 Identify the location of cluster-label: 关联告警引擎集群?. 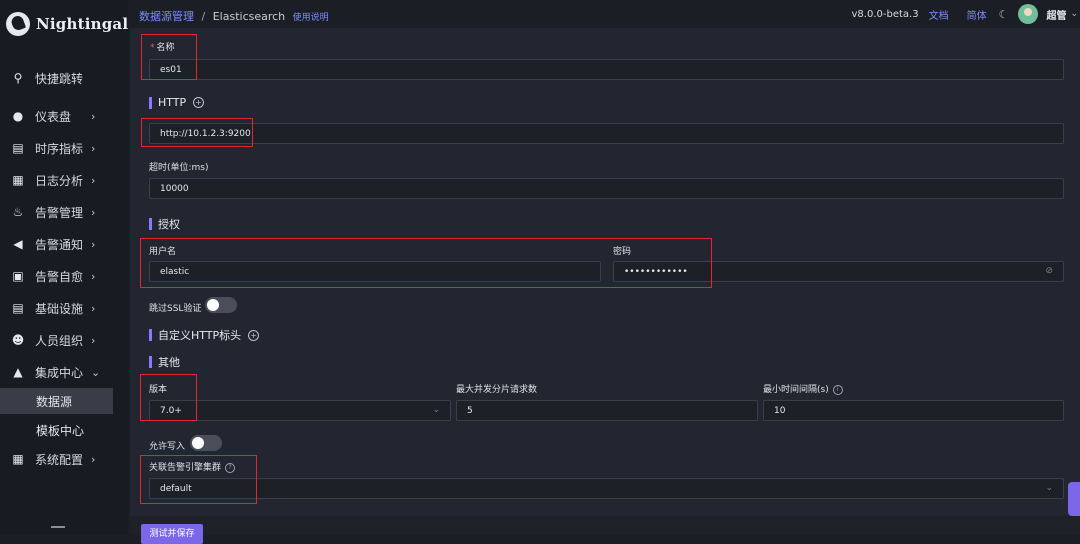
(192, 466).